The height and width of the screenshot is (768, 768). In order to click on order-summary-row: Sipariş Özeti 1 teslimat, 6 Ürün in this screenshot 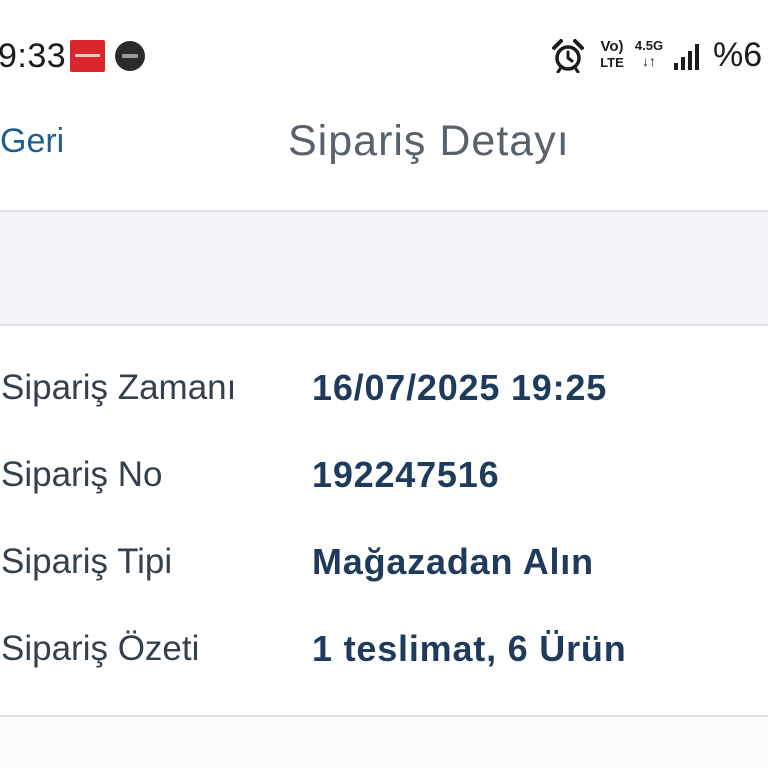, I will do `click(384, 648)`.